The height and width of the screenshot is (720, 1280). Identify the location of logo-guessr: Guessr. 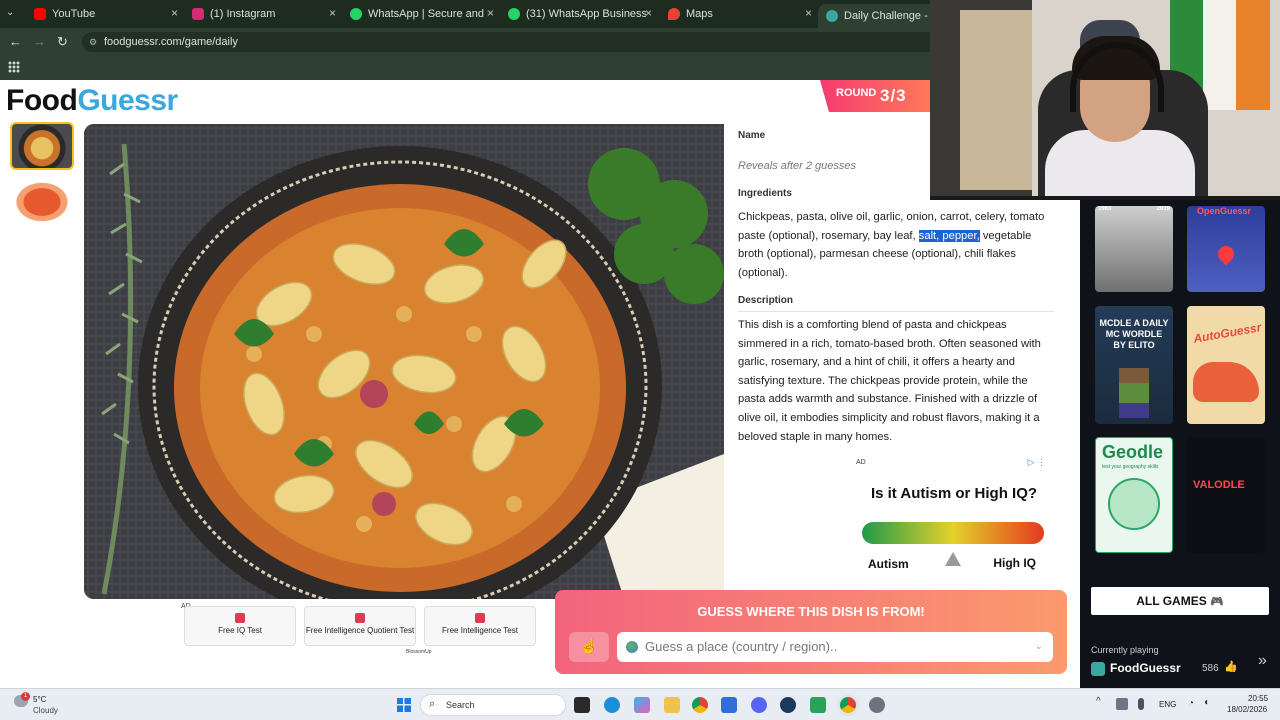
(127, 100).